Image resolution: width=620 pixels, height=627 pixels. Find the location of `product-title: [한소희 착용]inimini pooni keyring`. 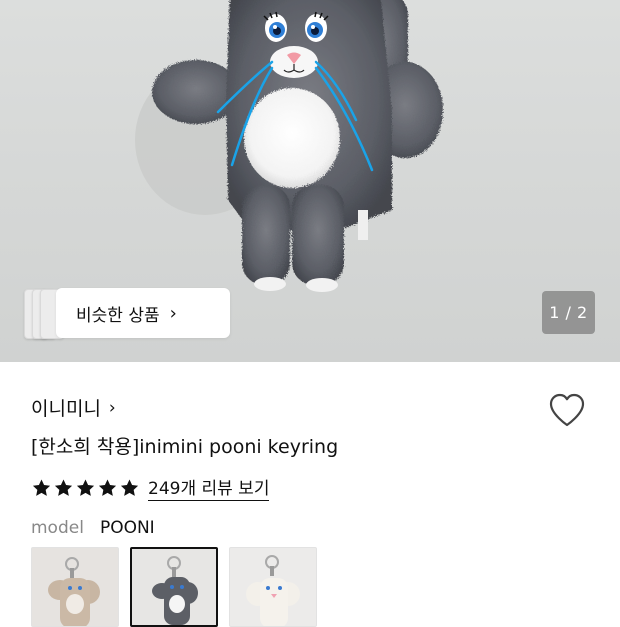

product-title: [한소희 착용]inimini pooni keyring is located at coordinates (185, 447).